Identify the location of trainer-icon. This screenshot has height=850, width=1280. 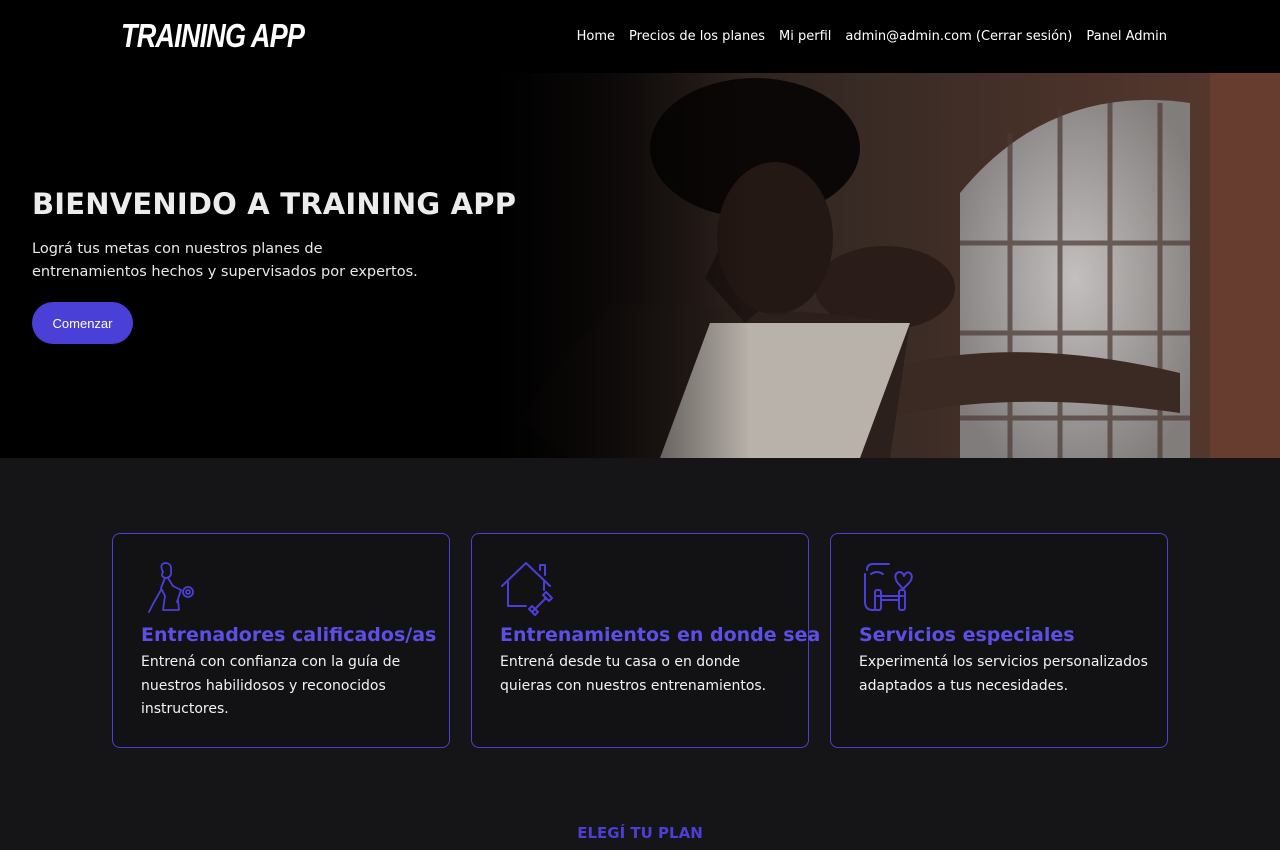
(171, 587).